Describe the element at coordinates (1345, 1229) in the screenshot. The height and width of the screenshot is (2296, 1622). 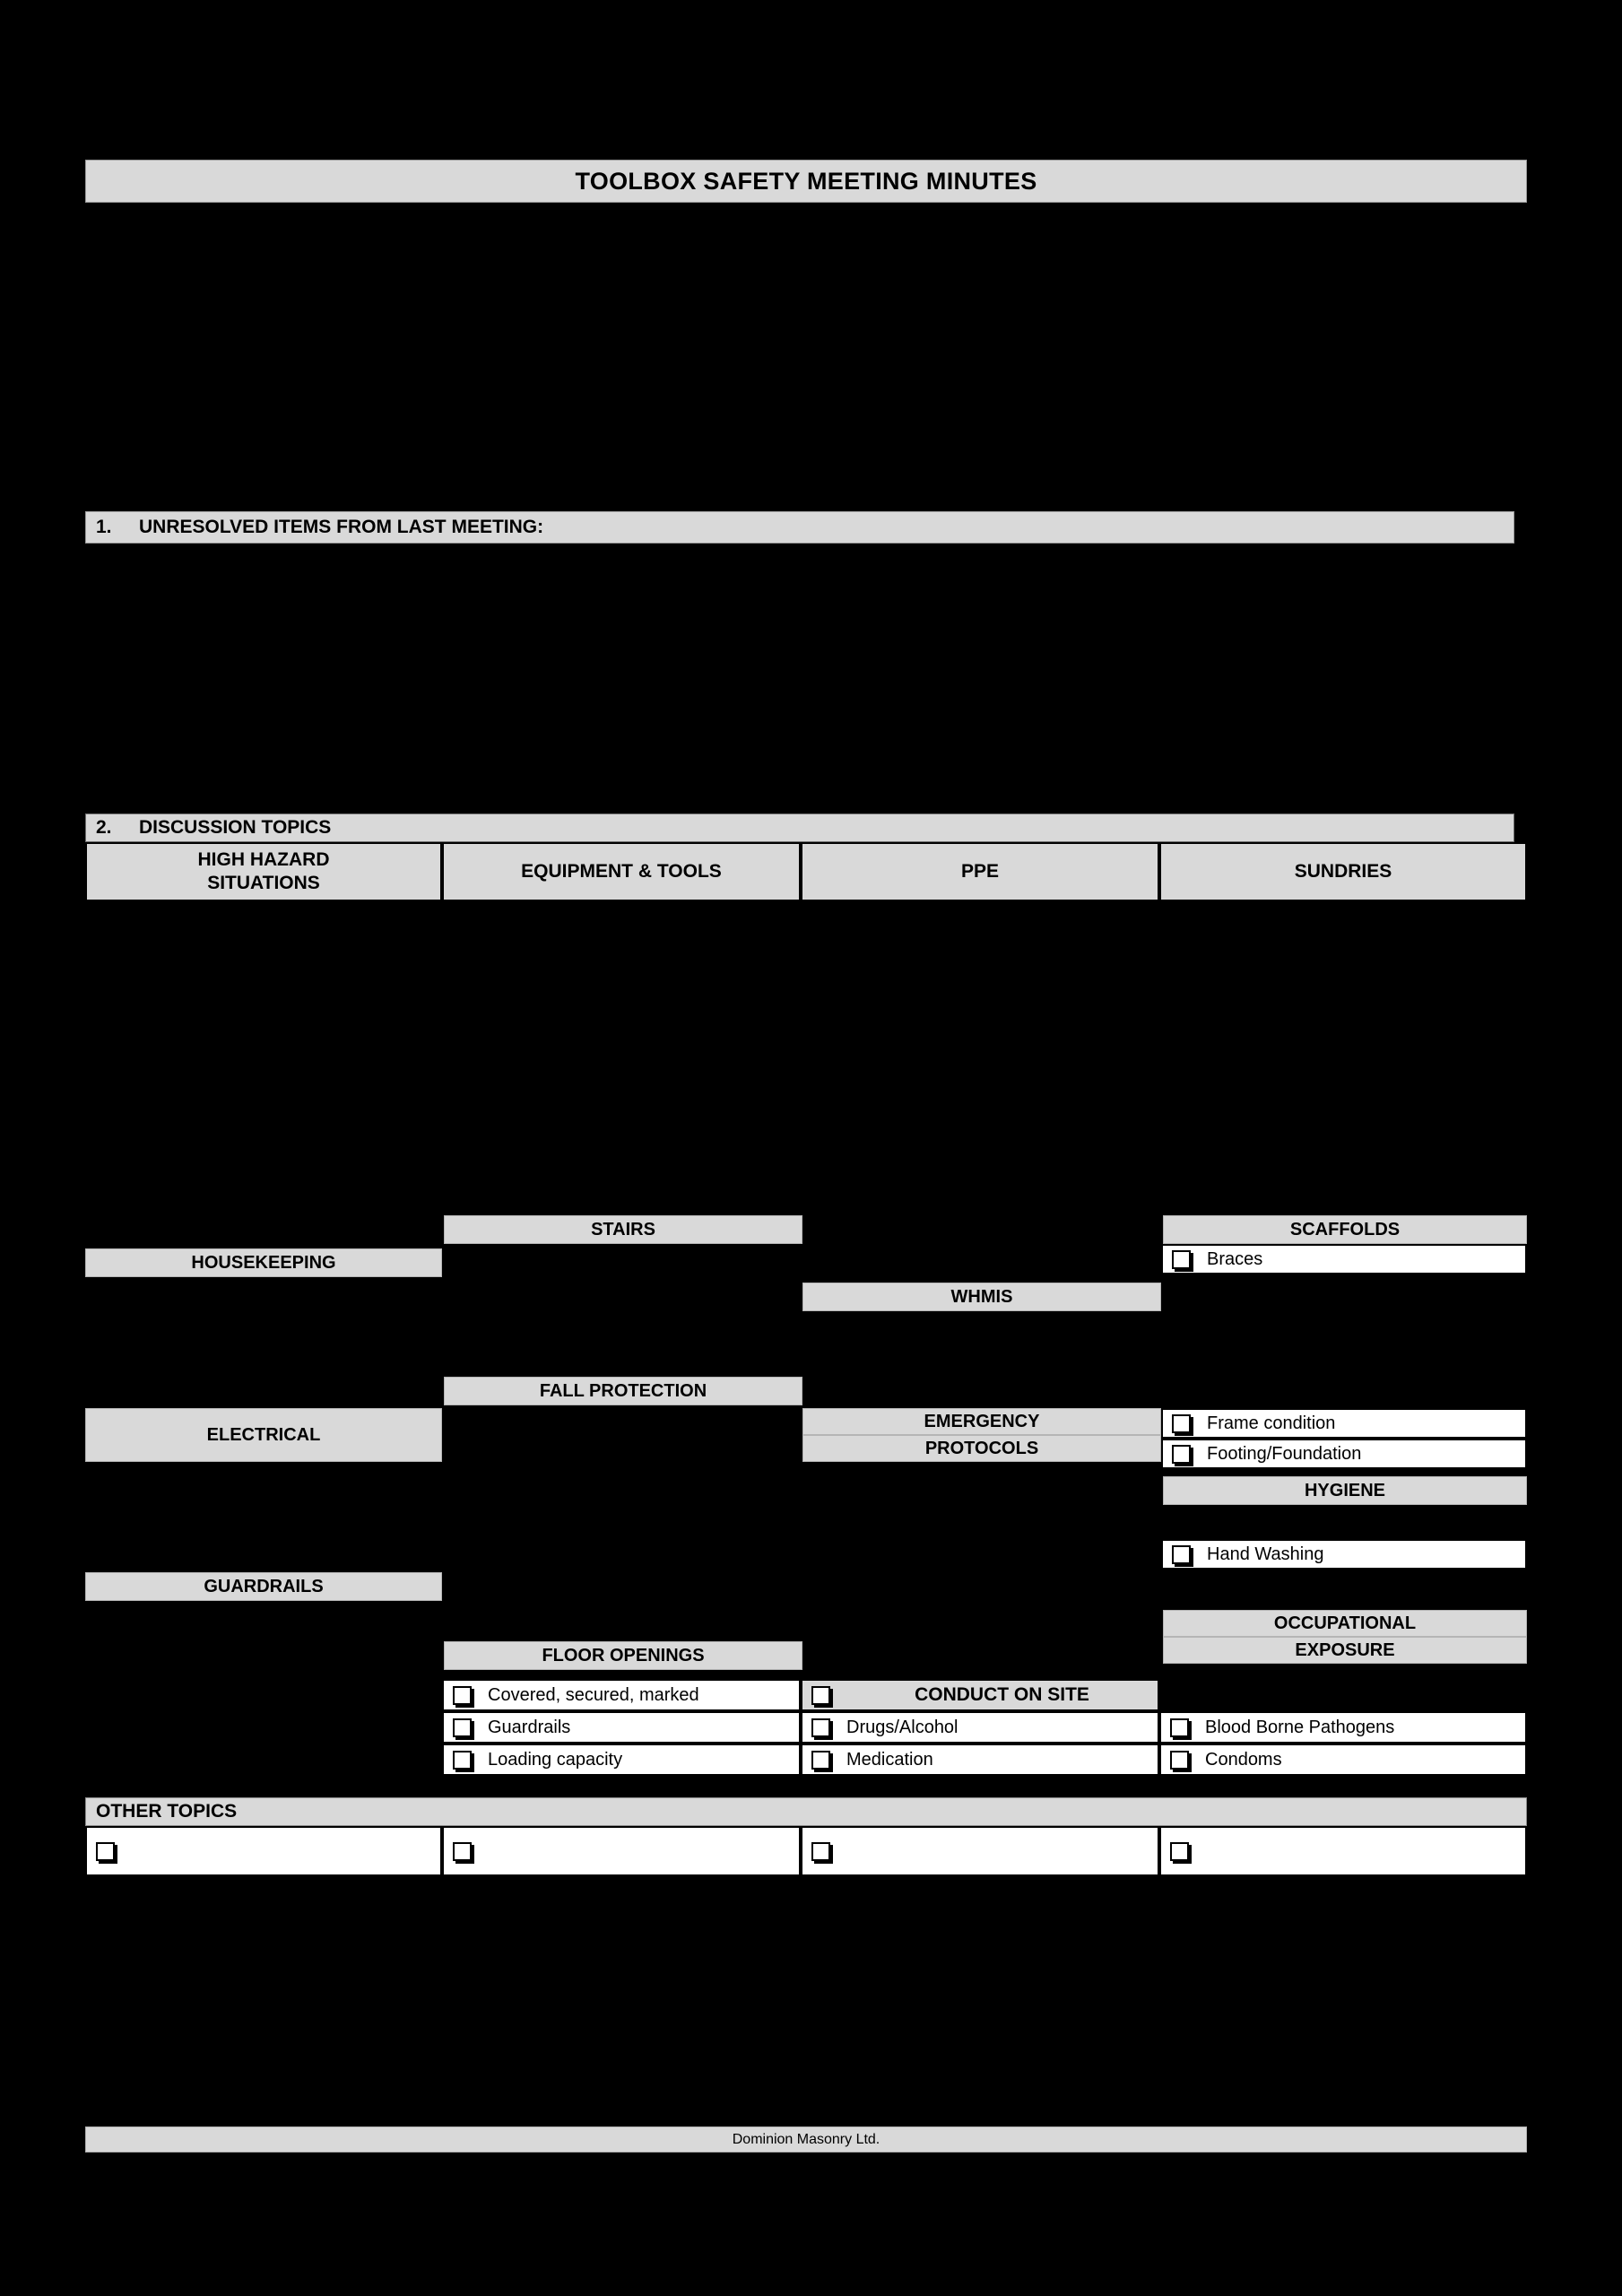
I see `category-scaffolds: SCAFFOLDS` at that location.